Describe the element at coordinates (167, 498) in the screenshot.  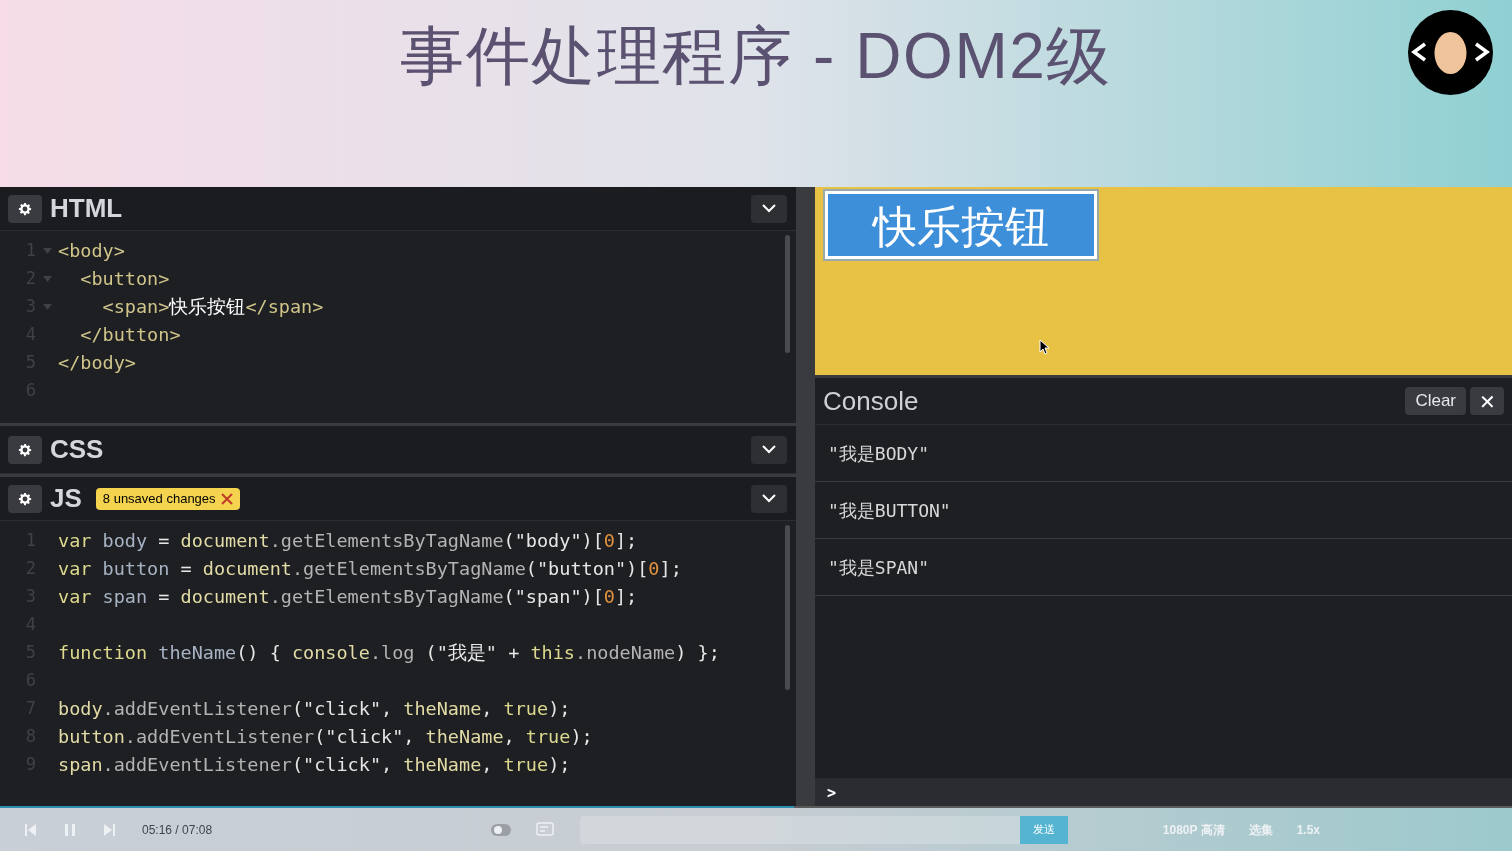
I see `unsaved-changes-badge: 8 unsaved changes` at that location.